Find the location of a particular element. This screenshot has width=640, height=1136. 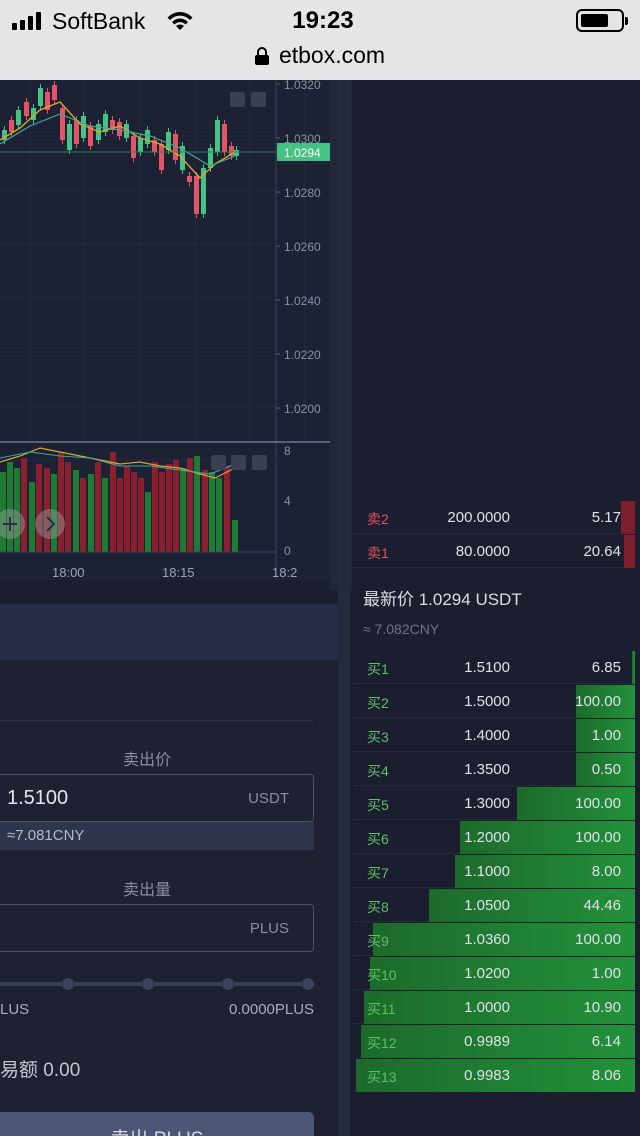

next-button is located at coordinates (50, 524).